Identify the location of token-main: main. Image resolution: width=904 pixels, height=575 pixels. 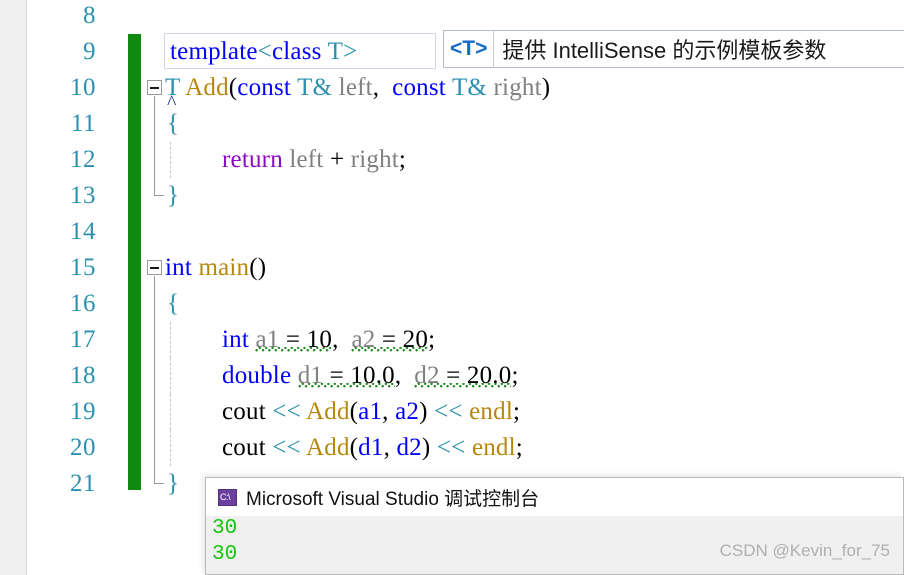
(224, 267).